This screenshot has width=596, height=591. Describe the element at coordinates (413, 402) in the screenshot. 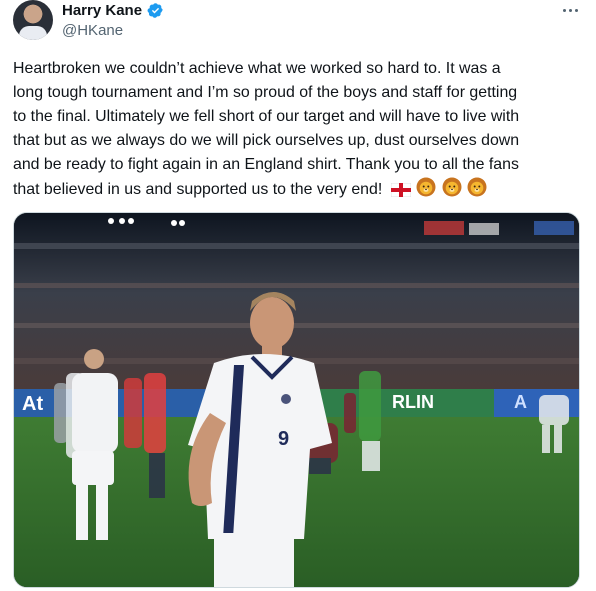

I see `board-text-mid: RLIN` at that location.